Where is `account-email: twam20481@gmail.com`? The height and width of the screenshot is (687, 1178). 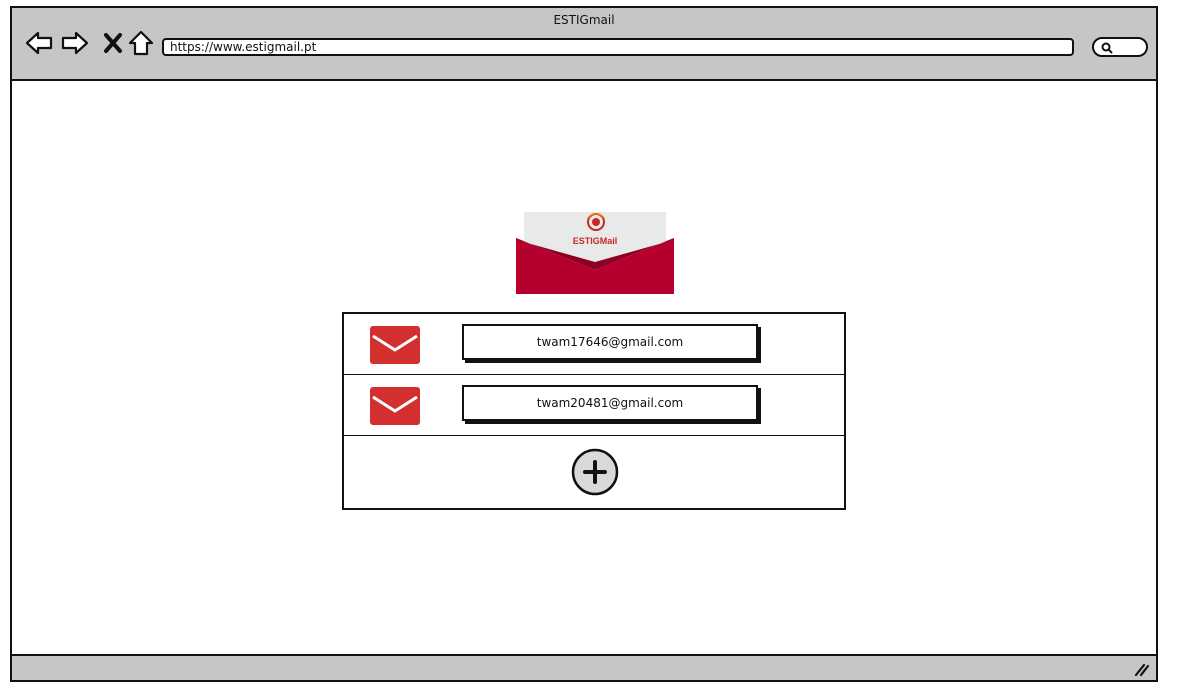
account-email: twam20481@gmail.com is located at coordinates (610, 403).